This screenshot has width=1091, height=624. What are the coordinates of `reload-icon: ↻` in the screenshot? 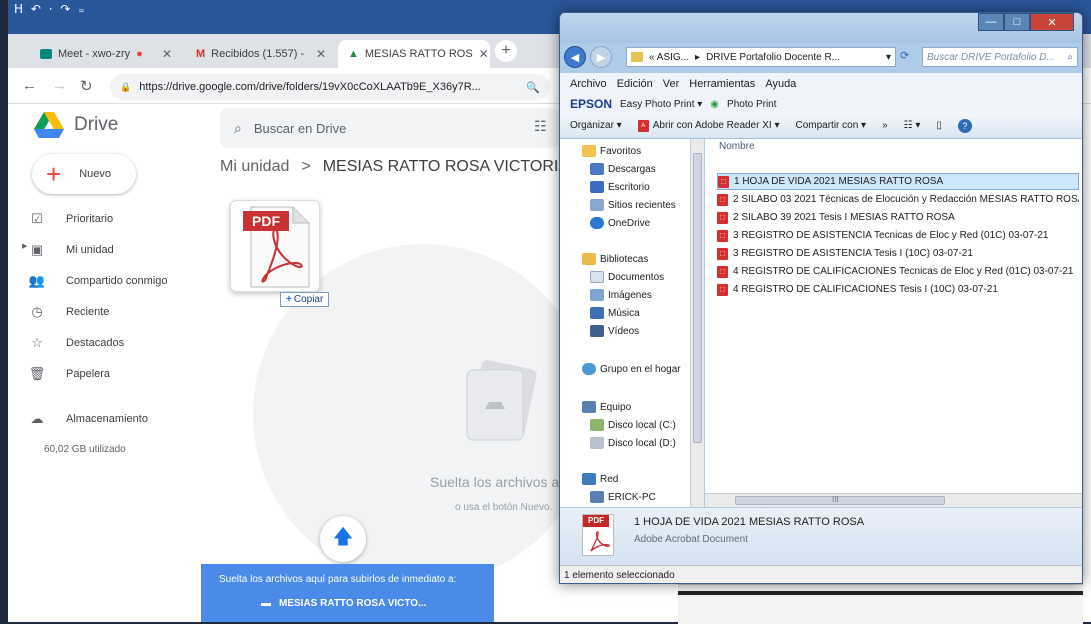 It's located at (86, 86).